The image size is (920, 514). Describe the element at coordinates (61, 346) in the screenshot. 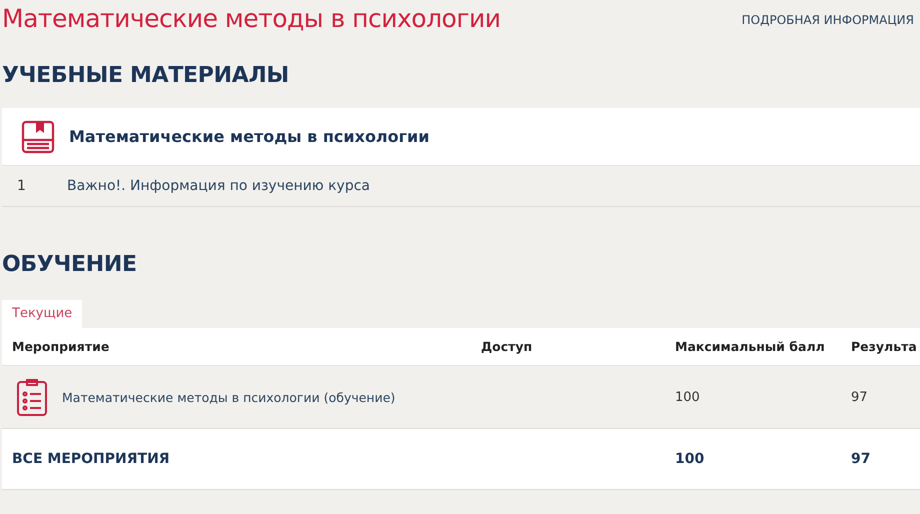

I see `column-header: Мероприятие` at that location.